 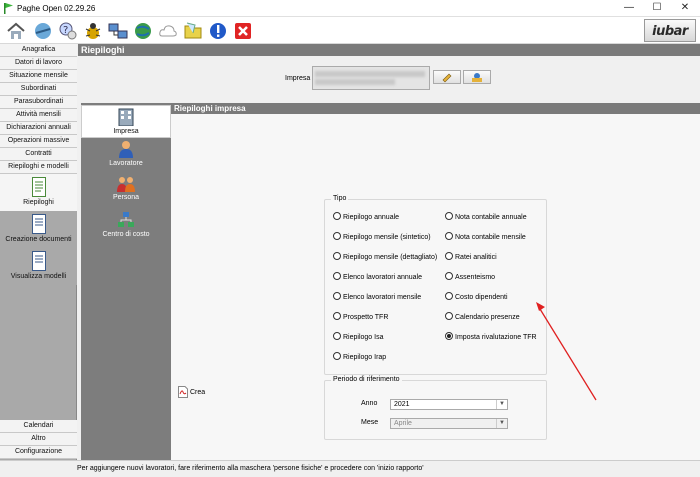 I want to click on title-bar: Paghe Open 02.29.26 — ☐ ✕, so click(x=350, y=8).